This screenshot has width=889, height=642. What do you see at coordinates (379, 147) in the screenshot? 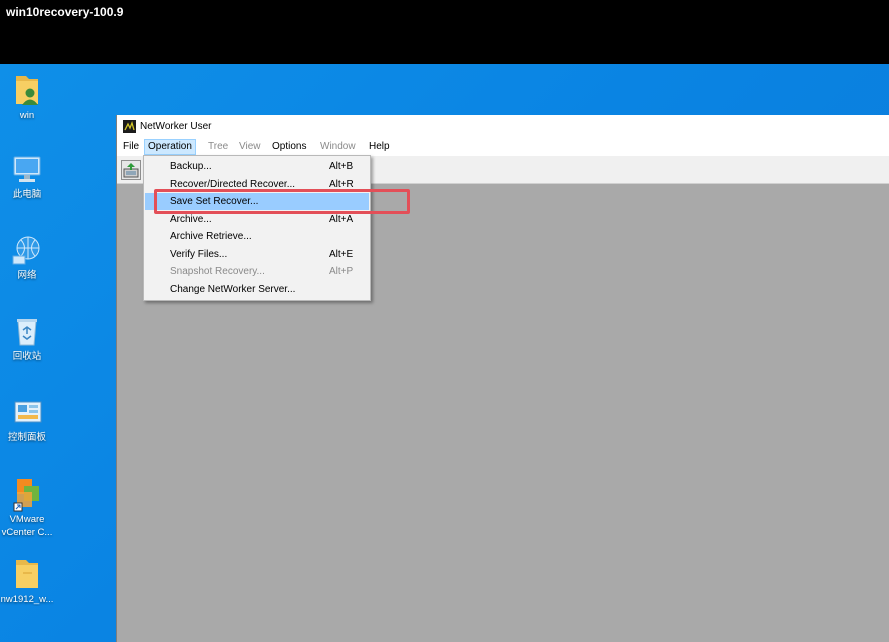
I see `menu-help: Help` at bounding box center [379, 147].